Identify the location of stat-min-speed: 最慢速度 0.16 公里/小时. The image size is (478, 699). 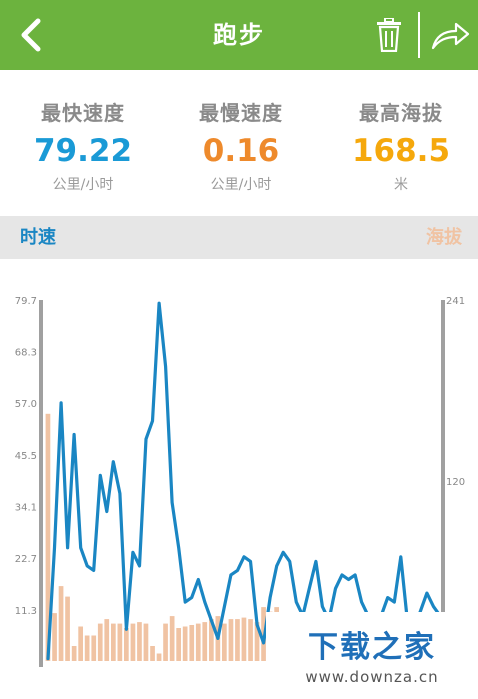
(241, 148).